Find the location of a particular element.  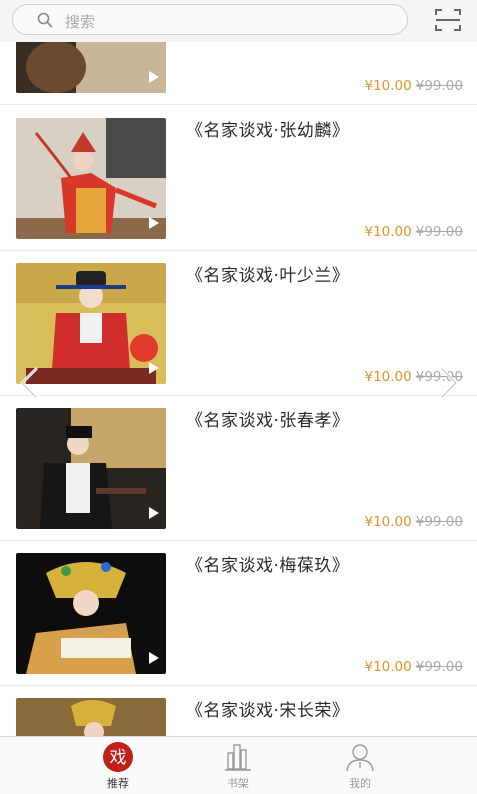

bottom-tab-bar: 戏 推荐 书架 我的 is located at coordinates (238, 765).